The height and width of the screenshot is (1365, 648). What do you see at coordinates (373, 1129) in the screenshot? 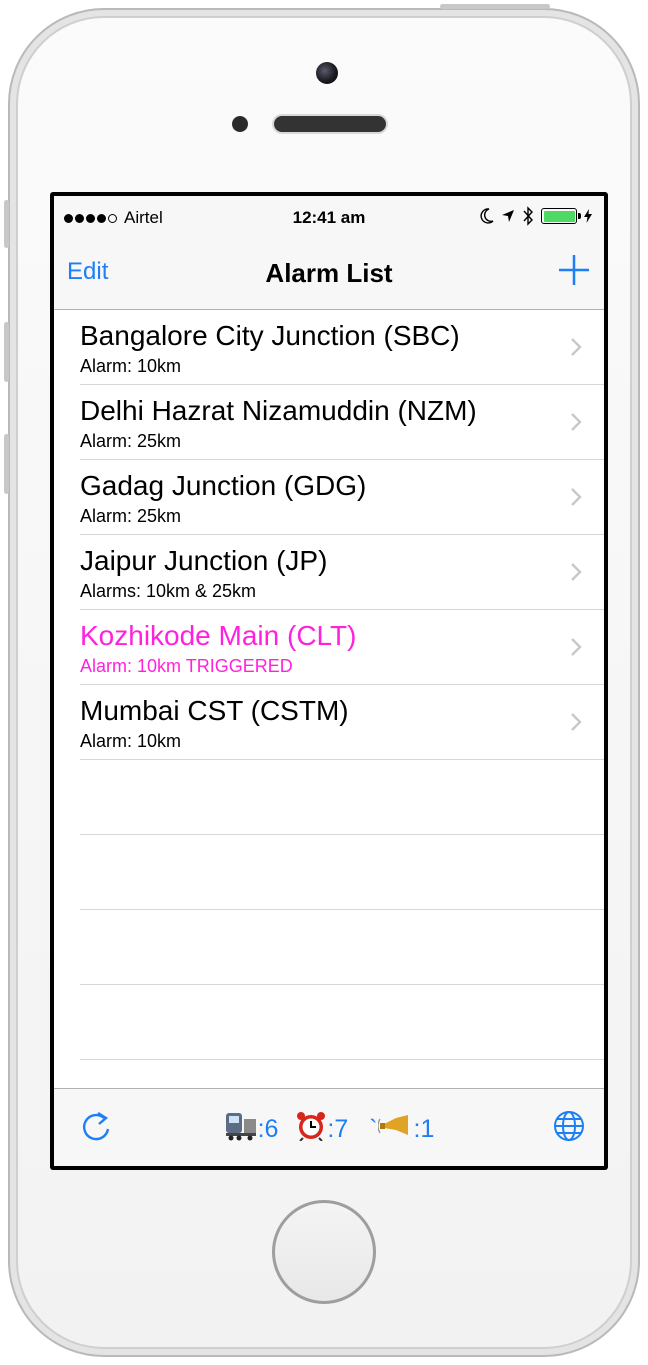
I see `horn-prefix: `` at bounding box center [373, 1129].